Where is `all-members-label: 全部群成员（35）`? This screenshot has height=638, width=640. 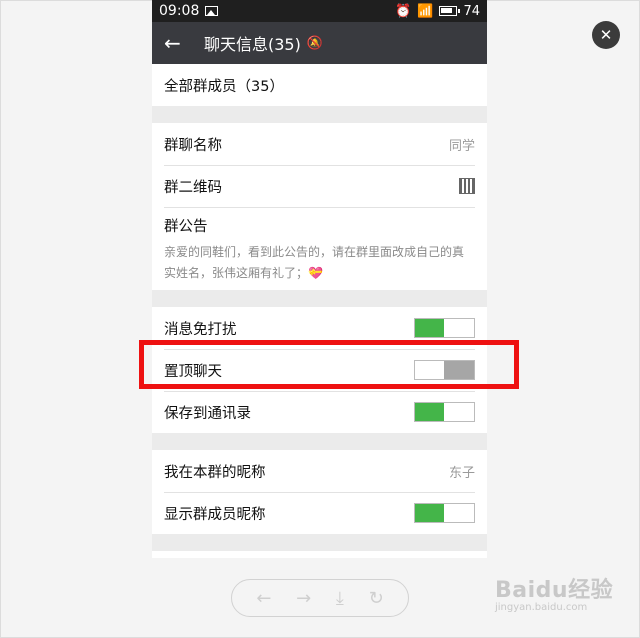 all-members-label: 全部群成员（35） is located at coordinates (224, 86).